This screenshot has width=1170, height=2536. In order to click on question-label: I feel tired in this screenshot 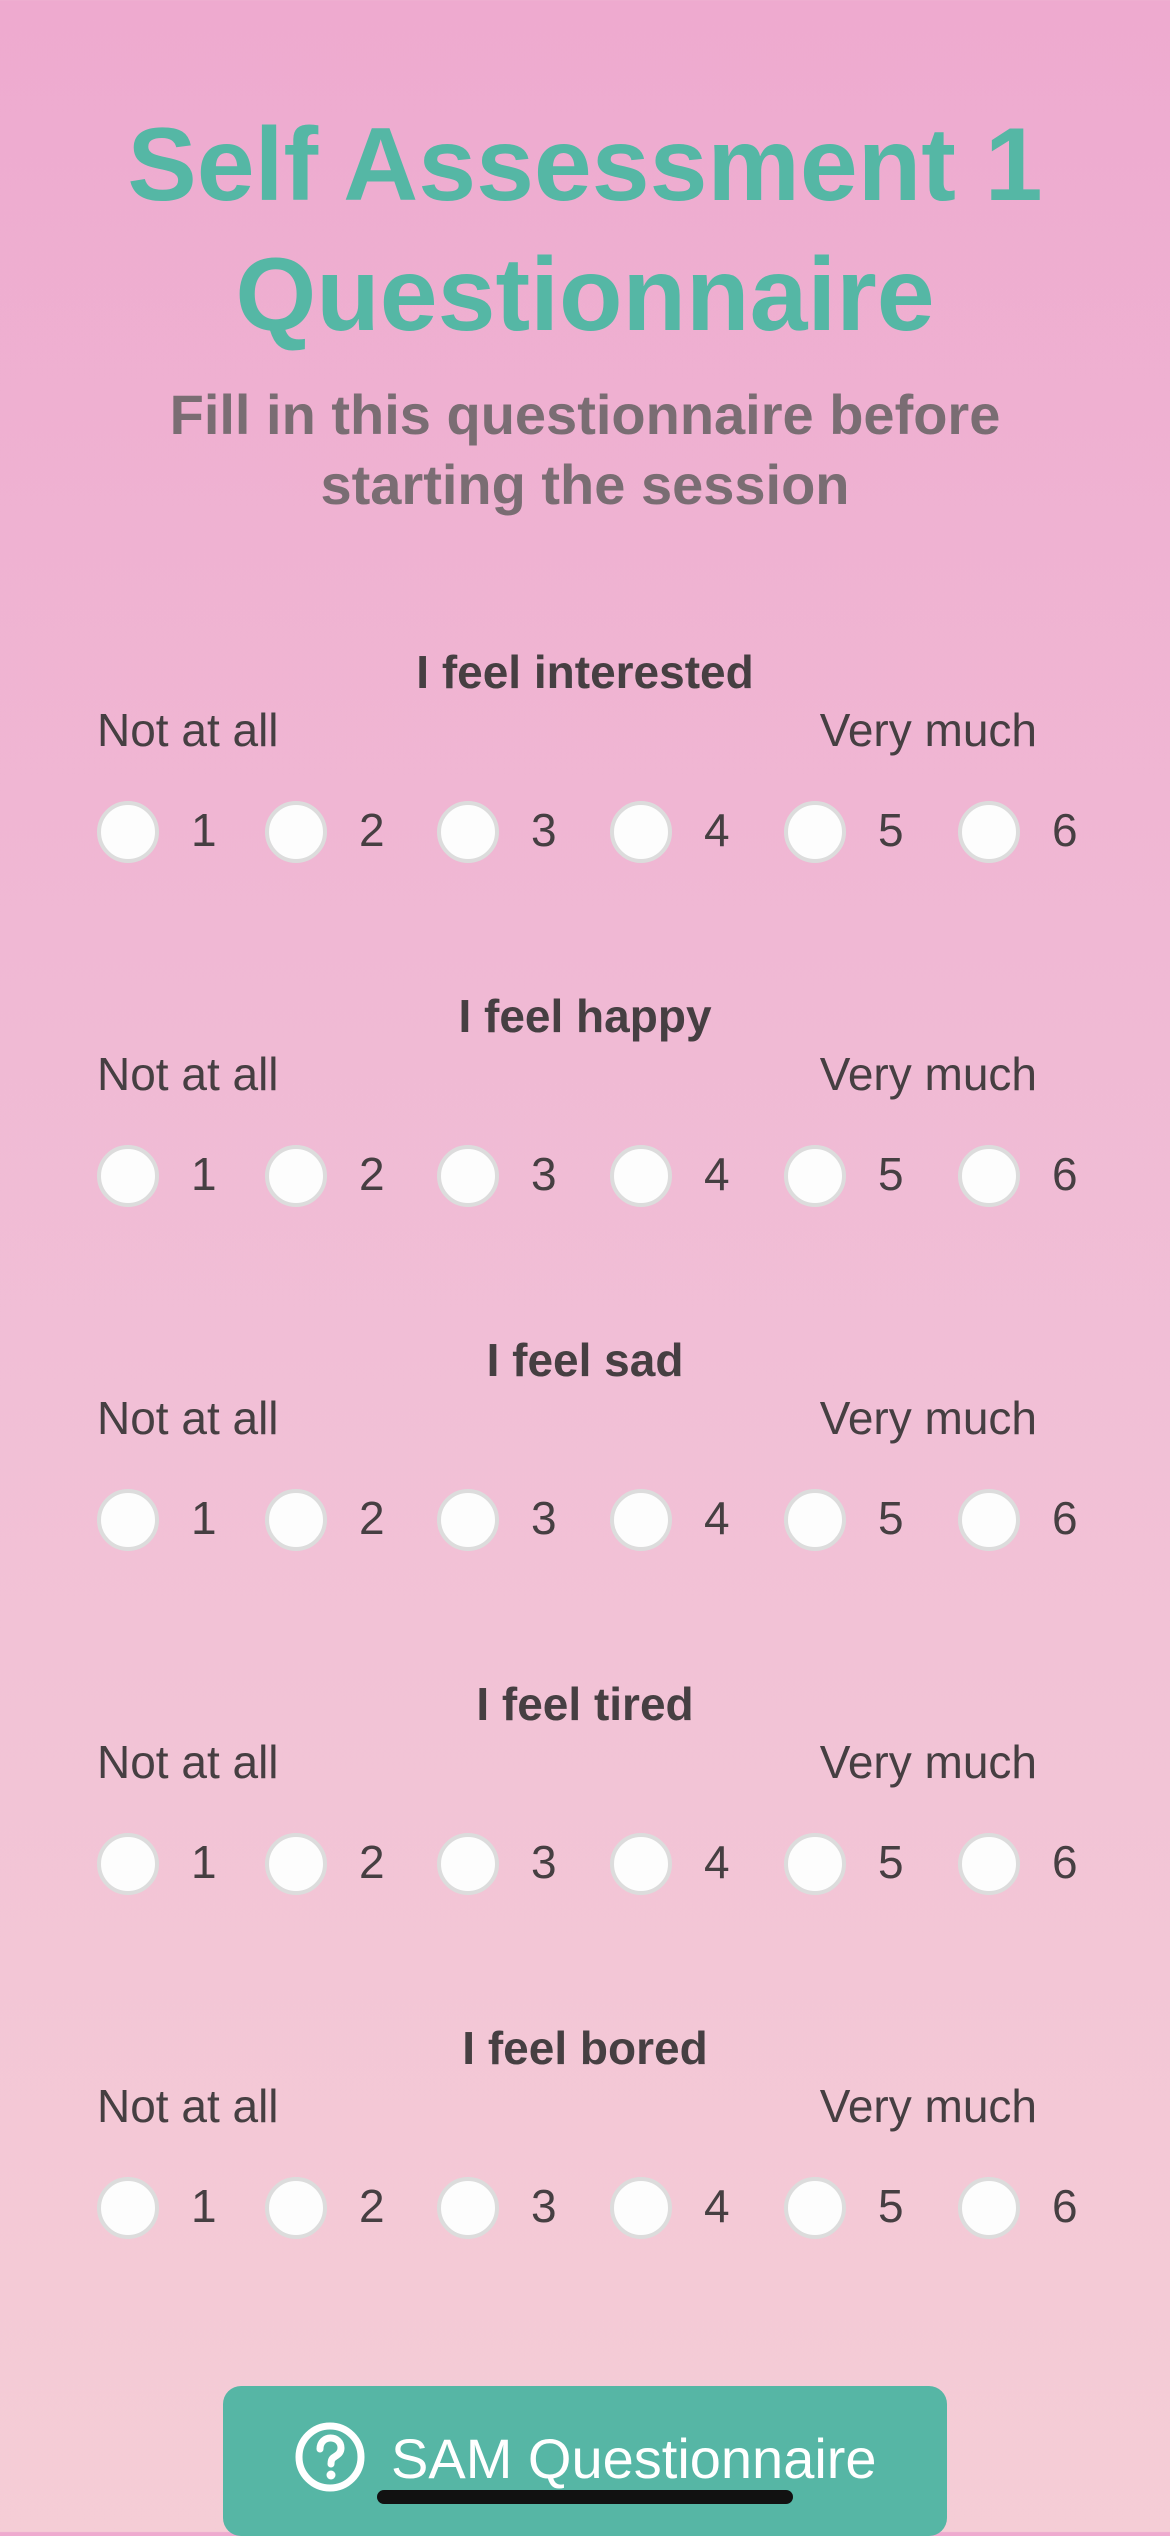, I will do `click(585, 1704)`.